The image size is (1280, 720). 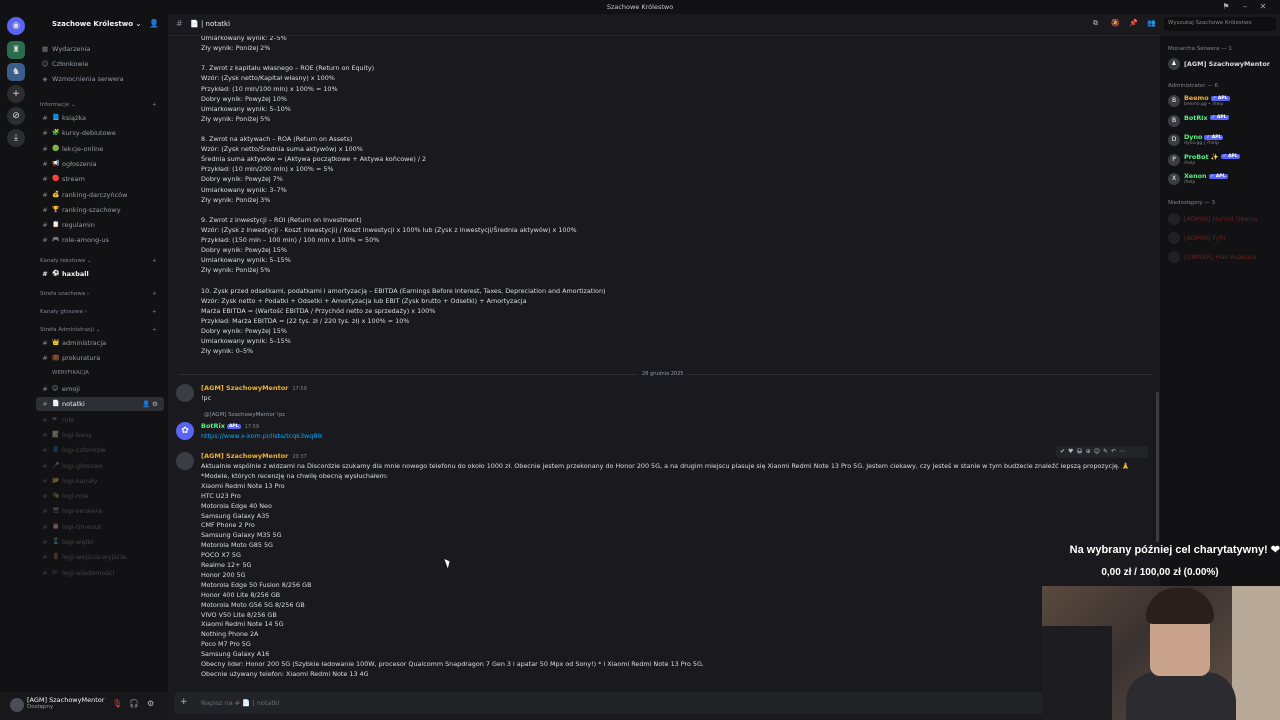 I want to click on channel-name: logi-serwera, so click(x=82, y=511).